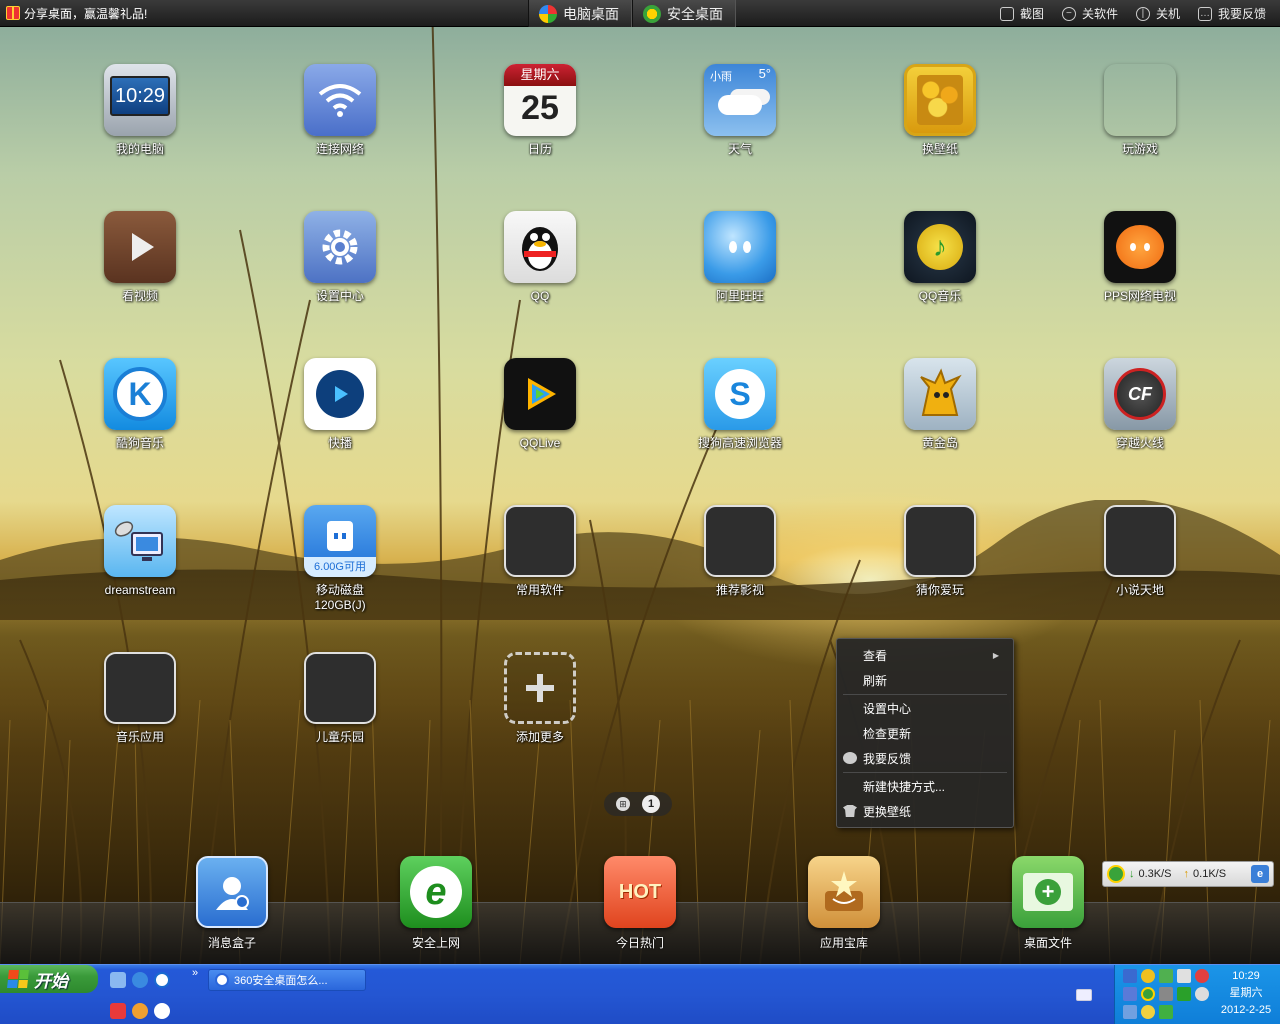 This screenshot has width=1280, height=1024. I want to click on app-kugou-music: K 酷狗音乐, so click(140, 404).